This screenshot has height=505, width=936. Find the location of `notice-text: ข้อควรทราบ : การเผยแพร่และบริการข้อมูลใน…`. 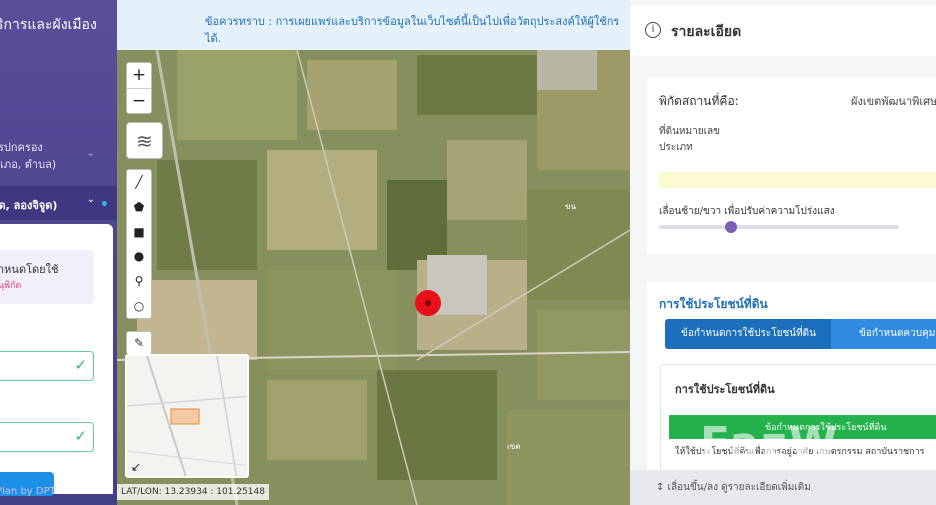

notice-text: ข้อควรทราบ : การเผยแพร่และบริการข้อมูลใน… is located at coordinates (412, 21).